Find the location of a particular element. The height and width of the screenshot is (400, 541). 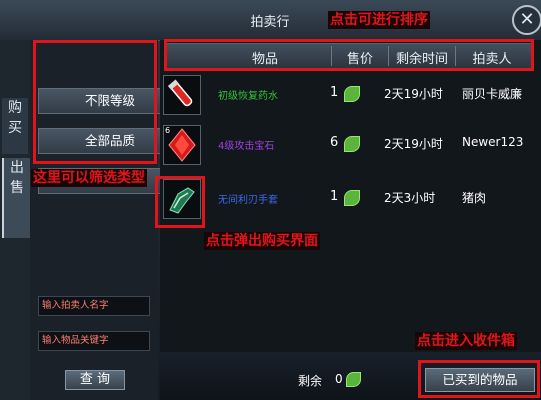

item-name: 初级恢复药水 is located at coordinates (248, 96).